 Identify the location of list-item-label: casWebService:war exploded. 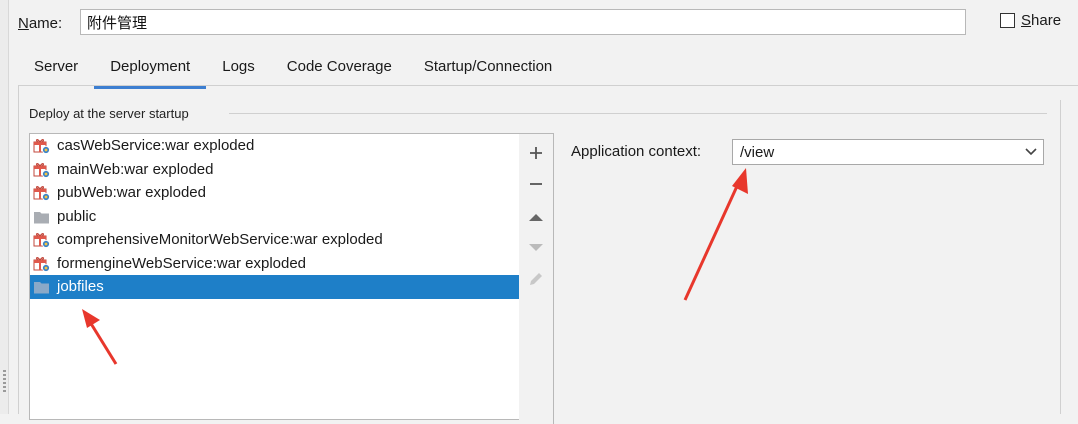
(156, 146).